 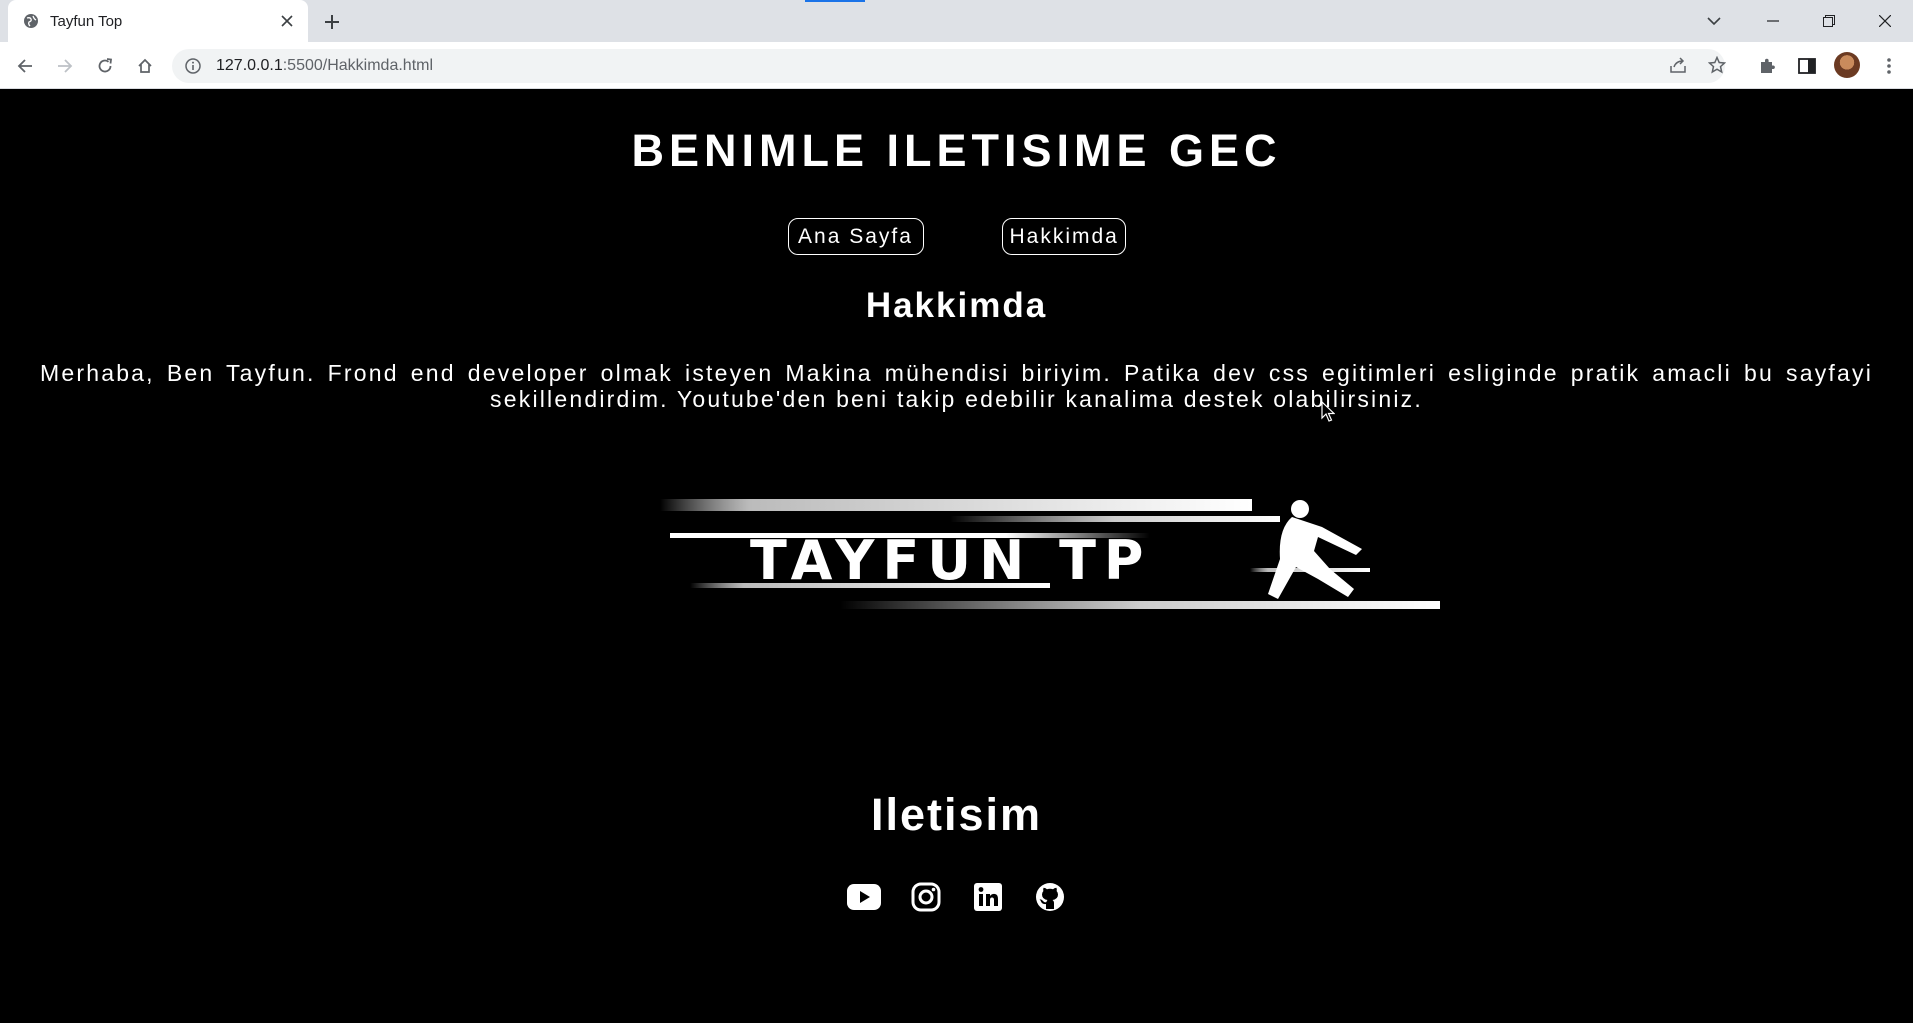 I want to click on home-icon, so click(x=145, y=66).